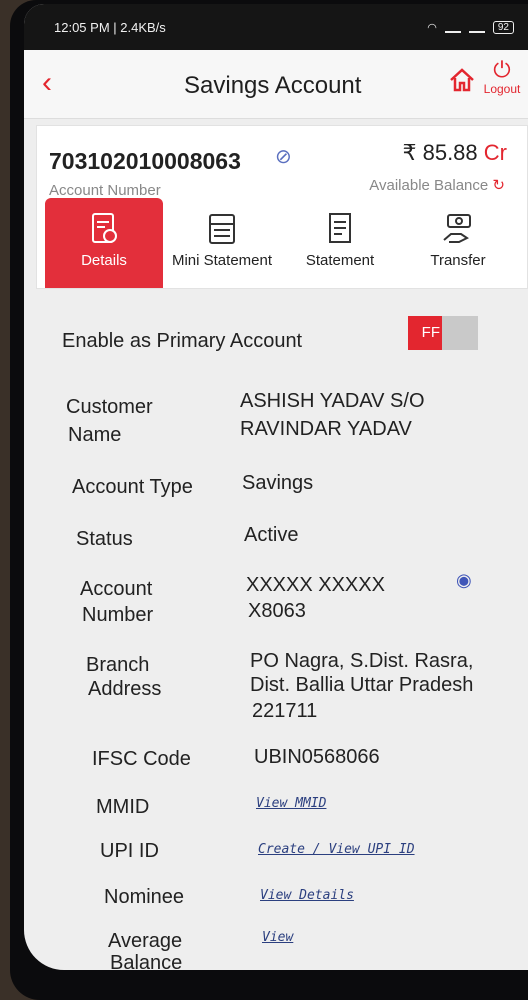 The height and width of the screenshot is (1000, 528). I want to click on status-value: Active, so click(271, 535).